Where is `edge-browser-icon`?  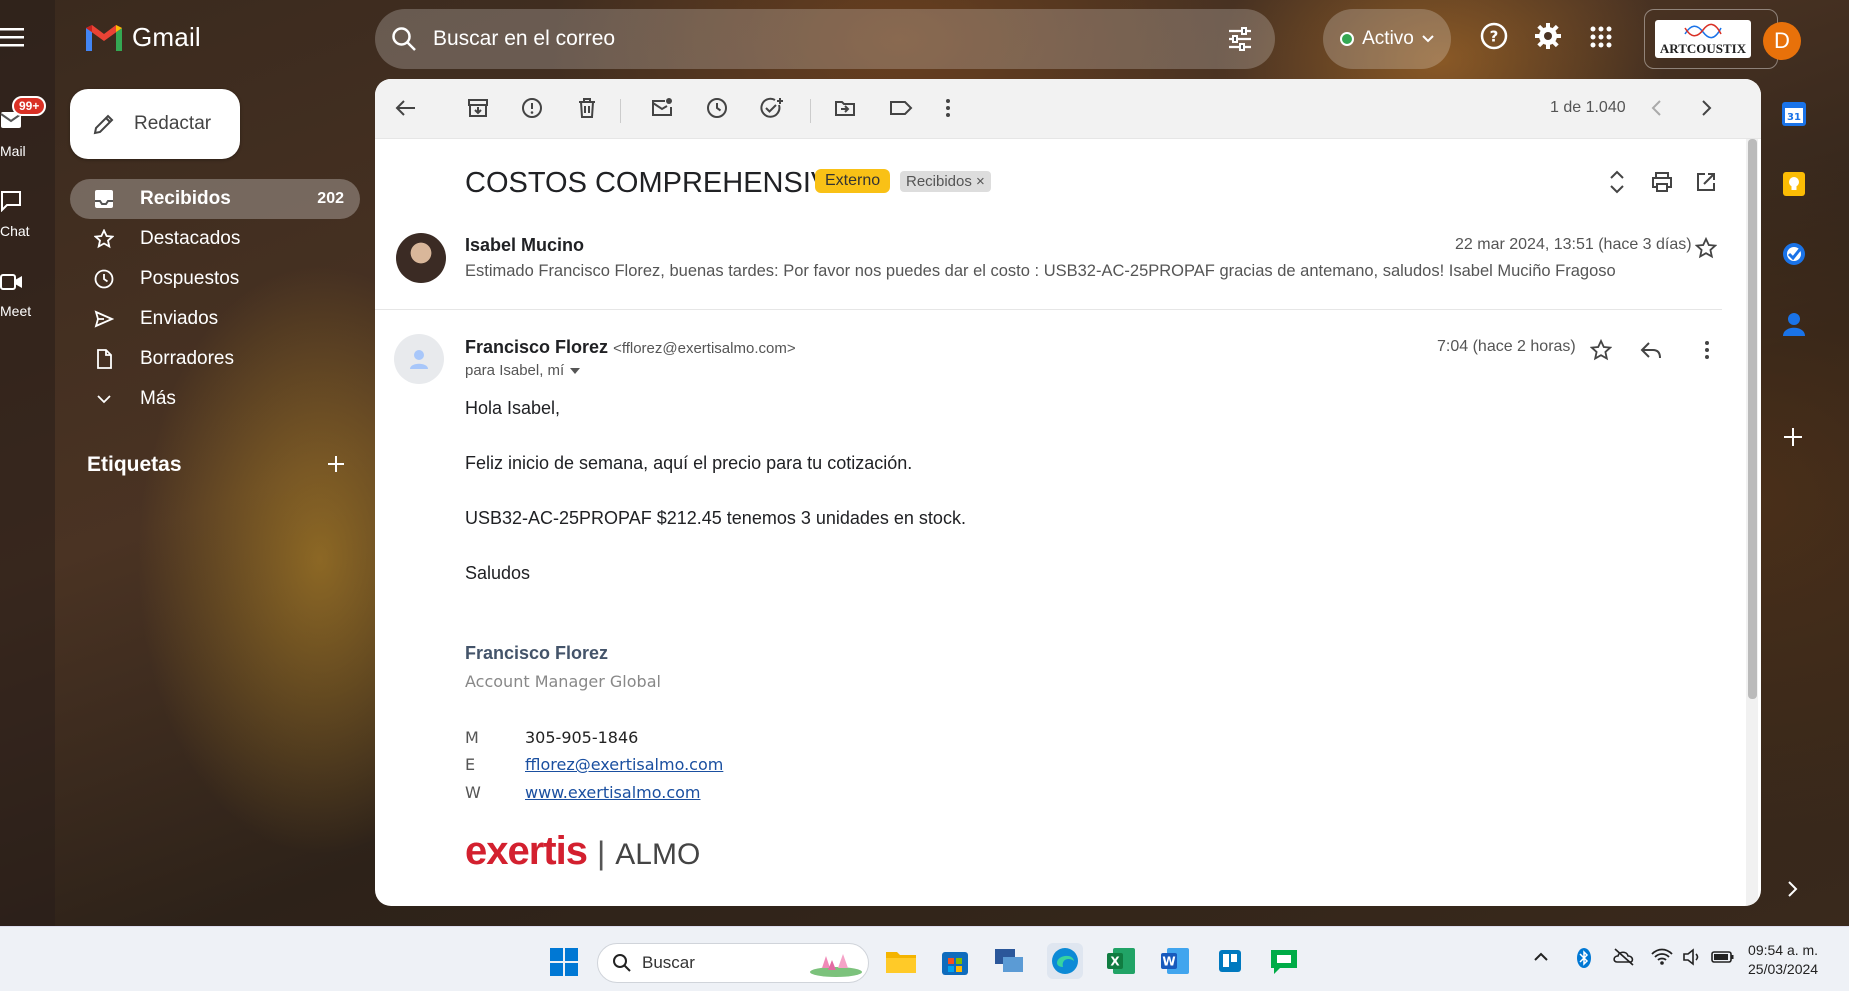
edge-browser-icon is located at coordinates (1065, 961).